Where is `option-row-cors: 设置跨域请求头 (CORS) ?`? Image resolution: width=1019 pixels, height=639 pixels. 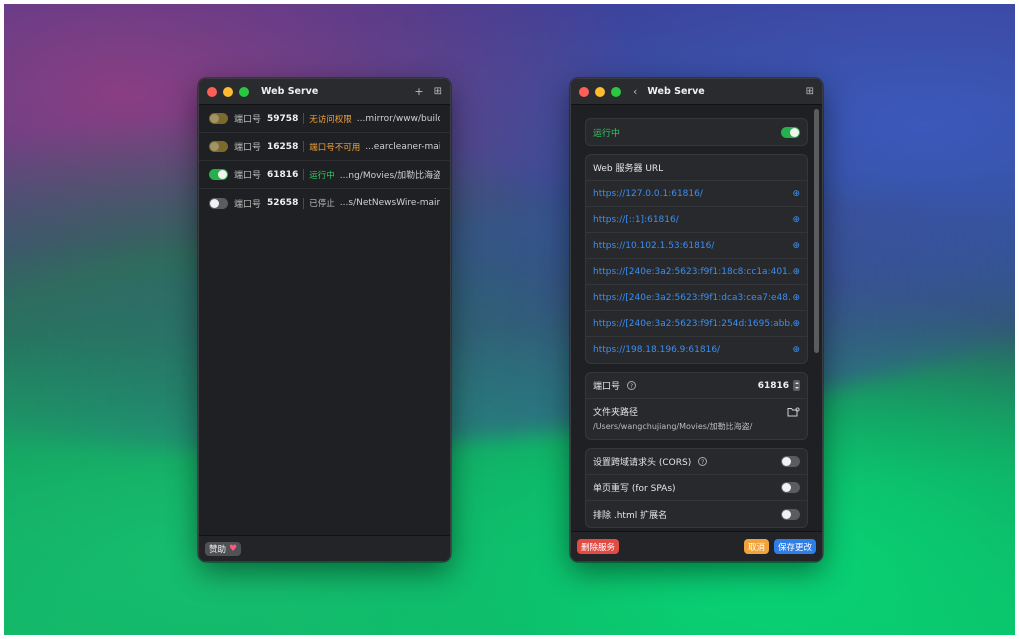
option-row-cors: 设置跨域请求头 (CORS) ? is located at coordinates (696, 462).